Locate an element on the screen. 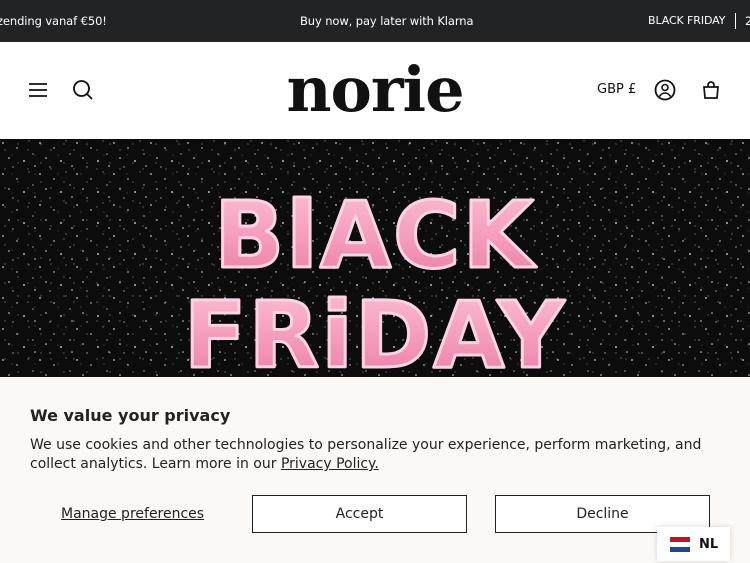  announcement-item: zending vanaf €50! is located at coordinates (53, 21).